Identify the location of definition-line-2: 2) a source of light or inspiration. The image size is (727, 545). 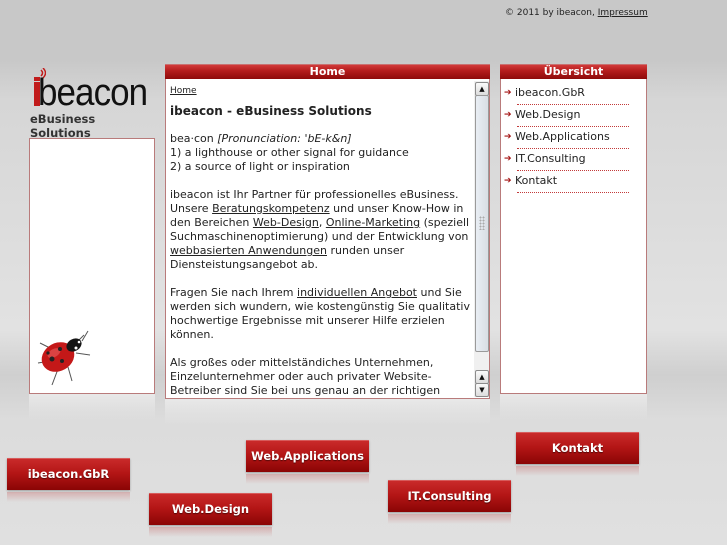
(260, 166).